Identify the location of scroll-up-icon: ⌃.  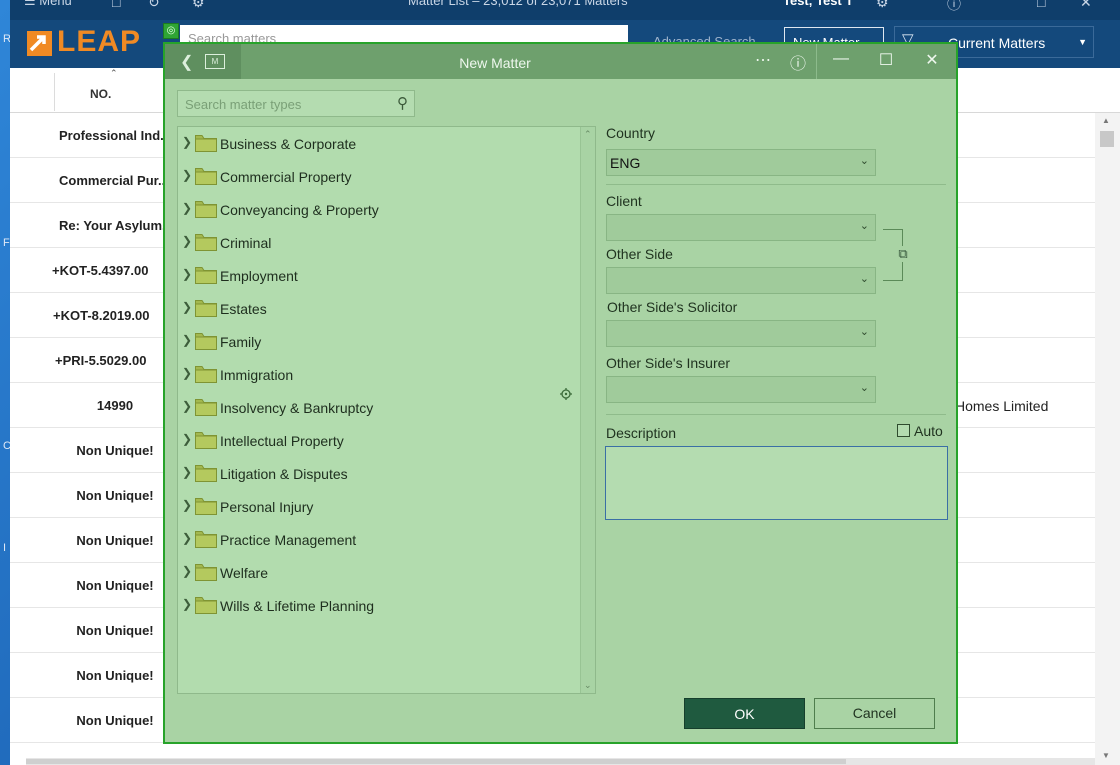
(588, 134).